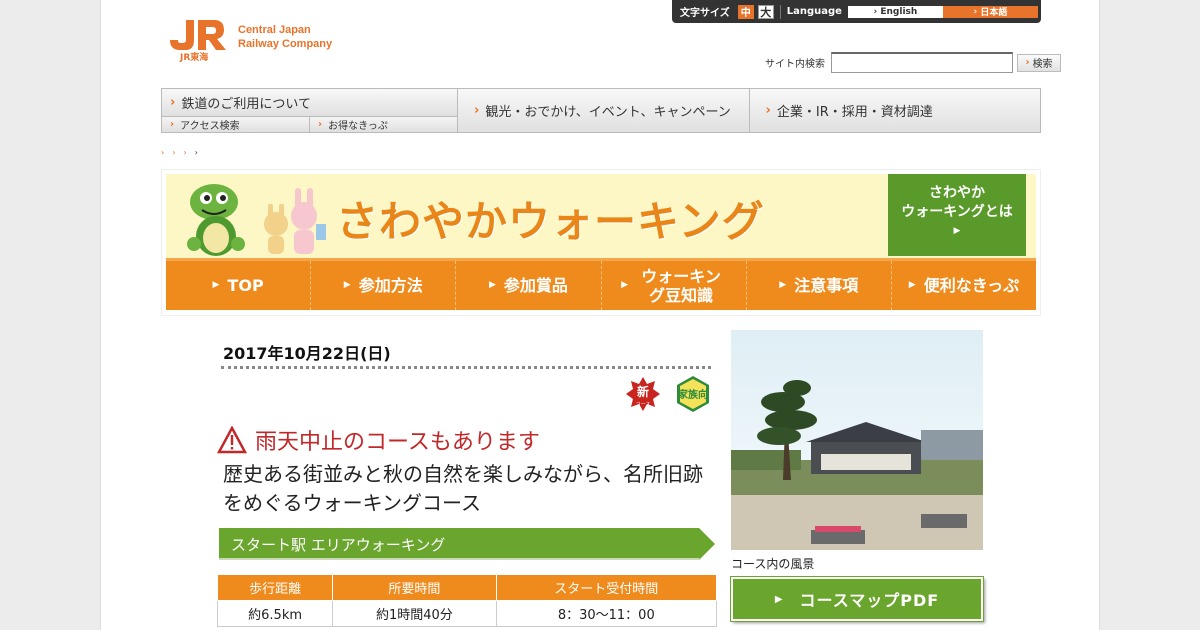 The image size is (1200, 630). What do you see at coordinates (550, 221) in the screenshot?
I see `banner-title: さわやかウォーキング` at bounding box center [550, 221].